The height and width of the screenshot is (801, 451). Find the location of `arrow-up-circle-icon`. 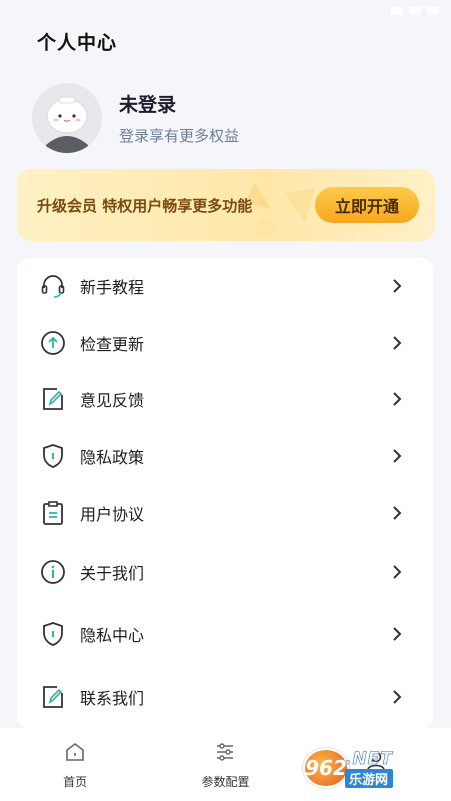

arrow-up-circle-icon is located at coordinates (53, 343).